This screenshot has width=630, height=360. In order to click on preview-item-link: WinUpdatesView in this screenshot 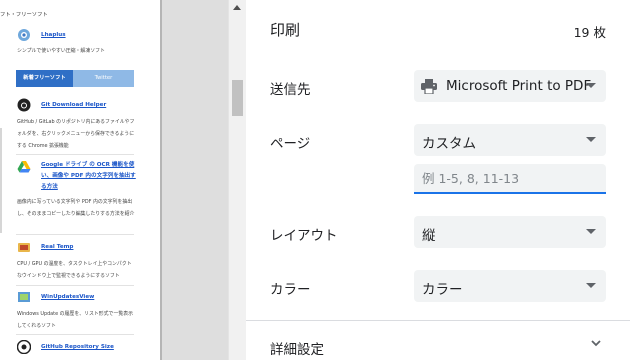, I will do `click(67, 297)`.